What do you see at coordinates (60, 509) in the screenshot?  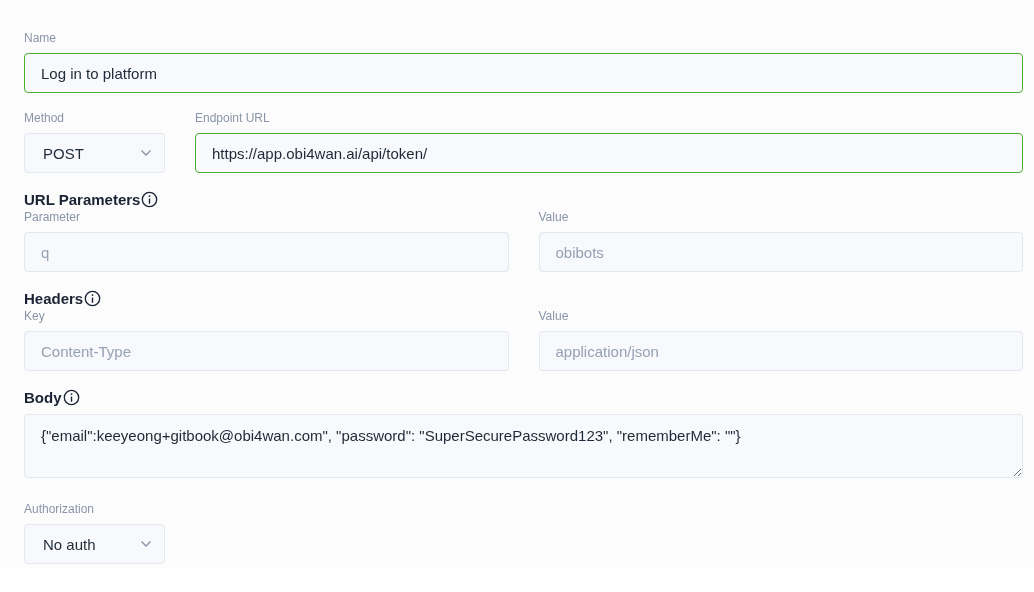 I see `field-label: Authorization` at bounding box center [60, 509].